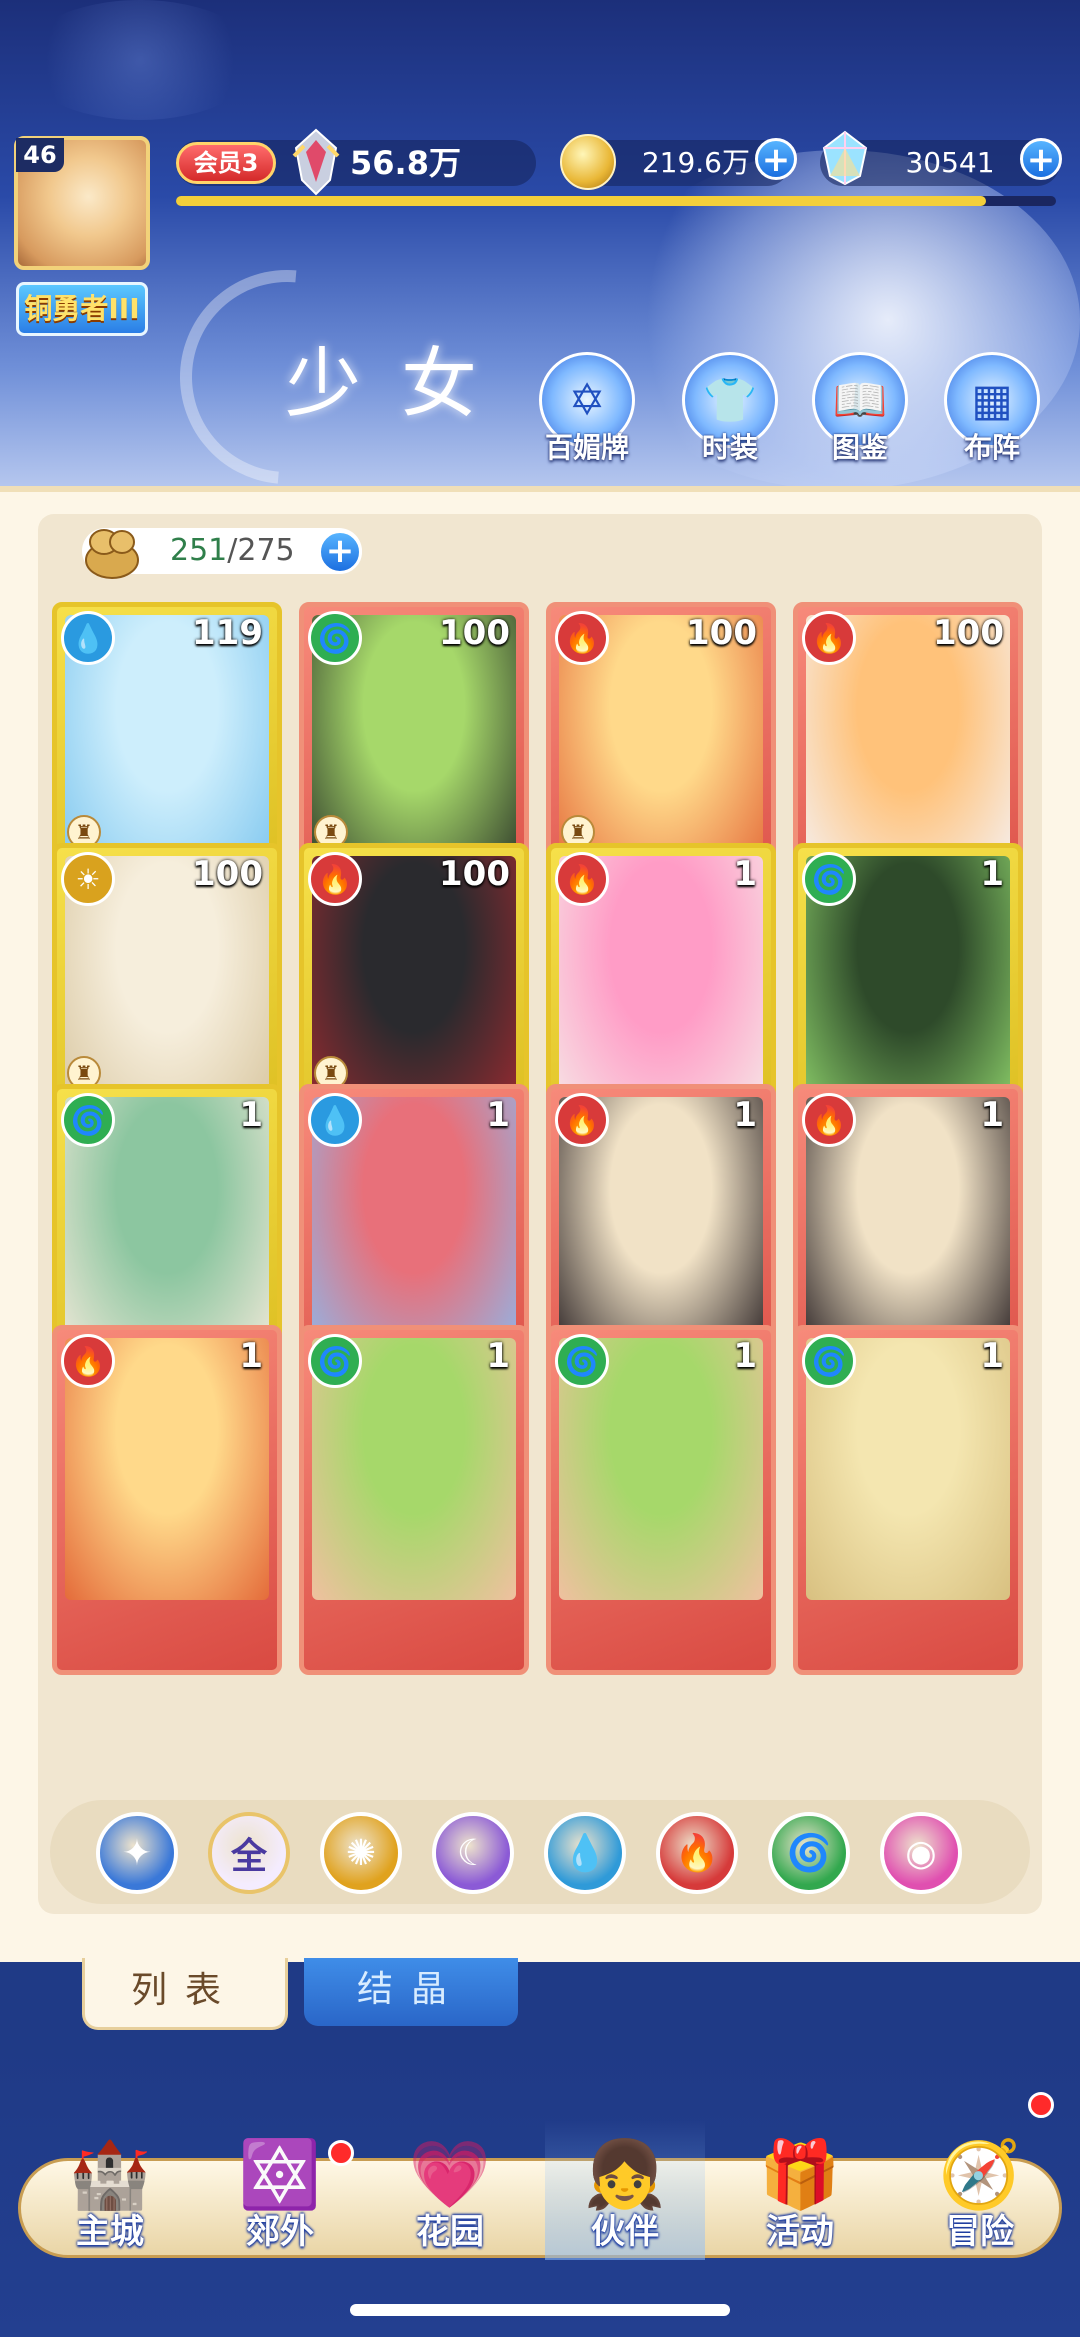 The image size is (1080, 2337). I want to click on nav-outskirts-label: 郊外, so click(280, 2232).